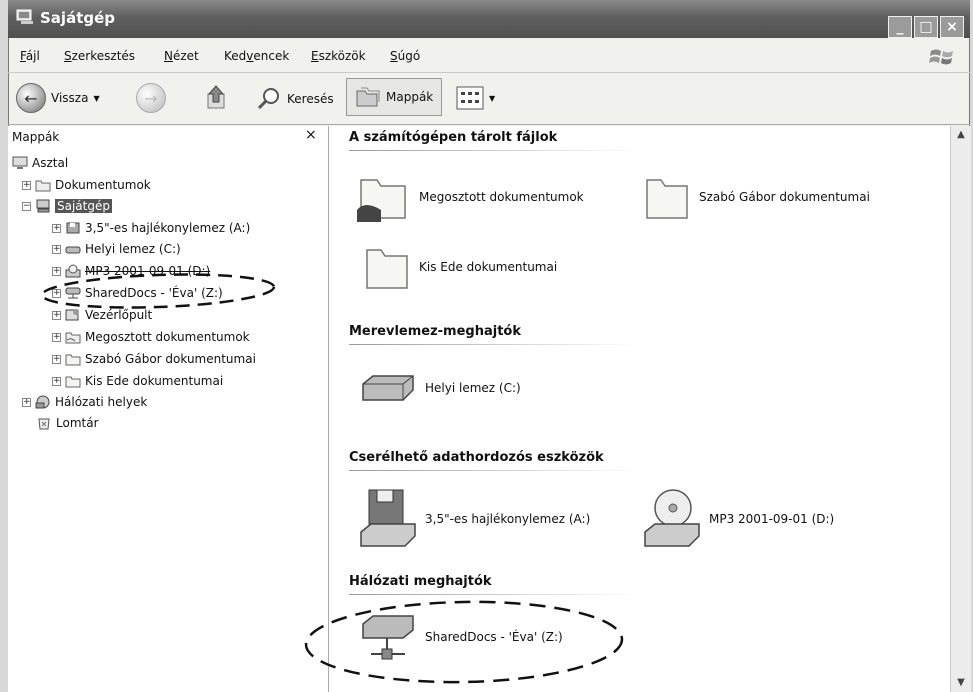 The image size is (973, 692). What do you see at coordinates (926, 27) in the screenshot?
I see `maximize-button: □` at bounding box center [926, 27].